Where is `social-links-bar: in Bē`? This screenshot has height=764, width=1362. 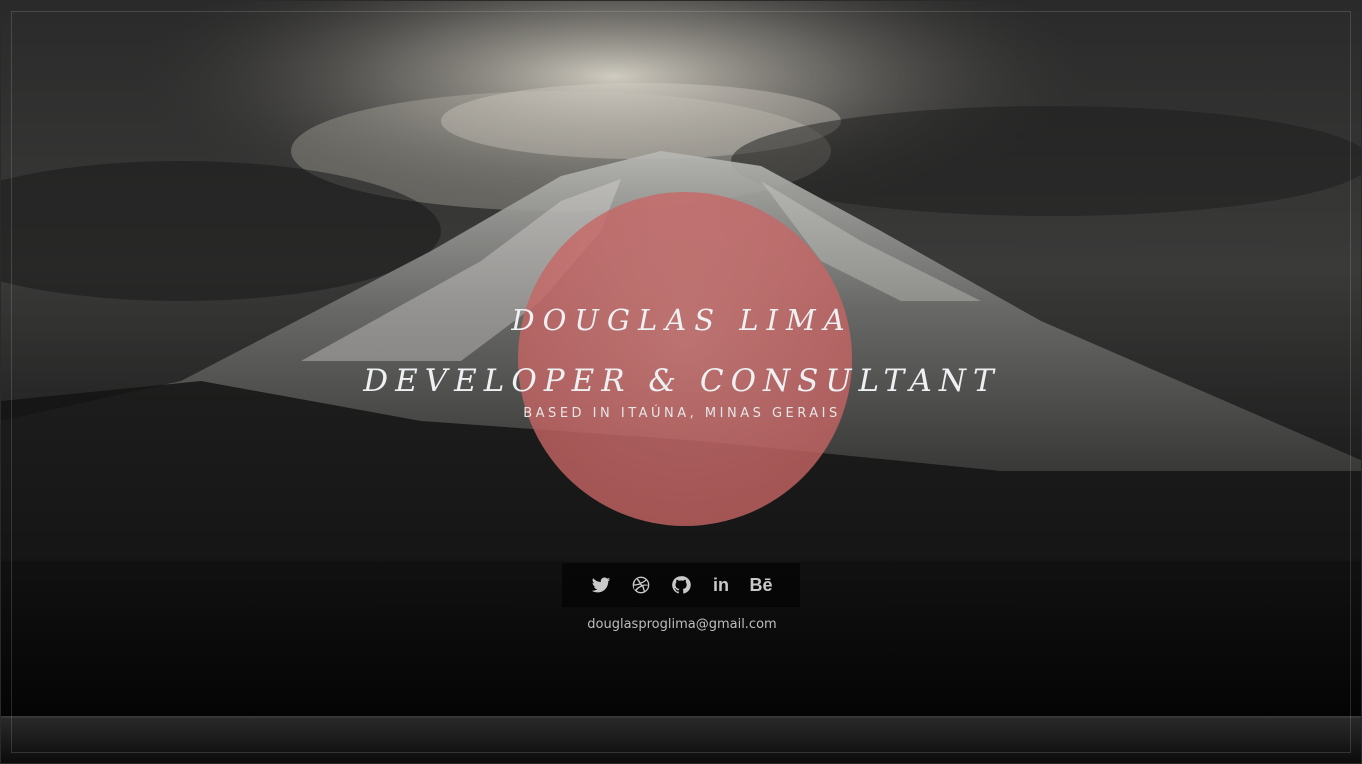 social-links-bar: in Bē is located at coordinates (681, 585).